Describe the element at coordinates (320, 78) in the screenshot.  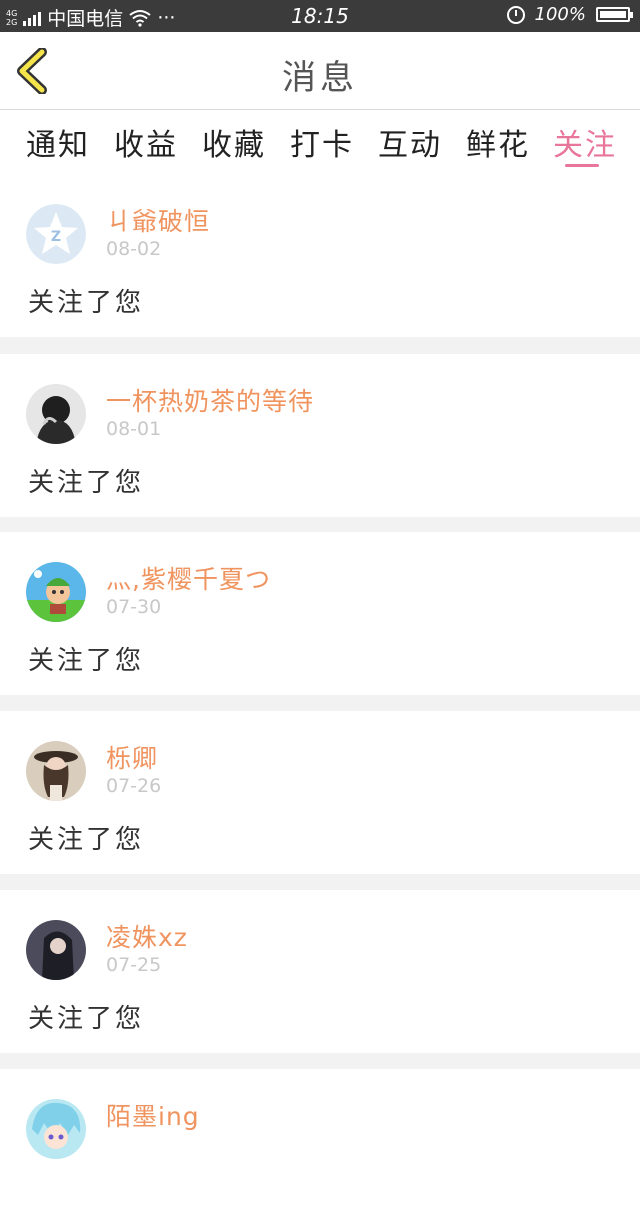
I see `page-title: 消息` at that location.